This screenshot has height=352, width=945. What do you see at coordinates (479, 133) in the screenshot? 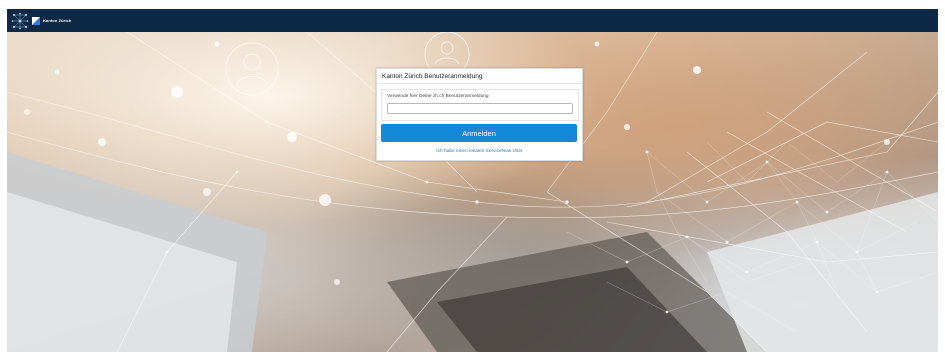
I see `login-button: Anmelden` at bounding box center [479, 133].